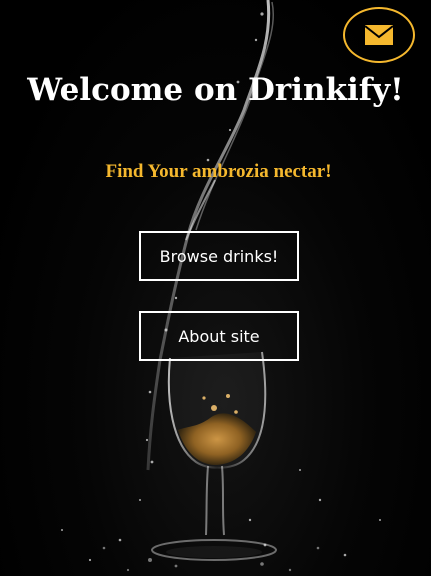 Image resolution: width=431 pixels, height=576 pixels. What do you see at coordinates (218, 171) in the screenshot?
I see `tagline: Find Your ambrozia nectar!` at bounding box center [218, 171].